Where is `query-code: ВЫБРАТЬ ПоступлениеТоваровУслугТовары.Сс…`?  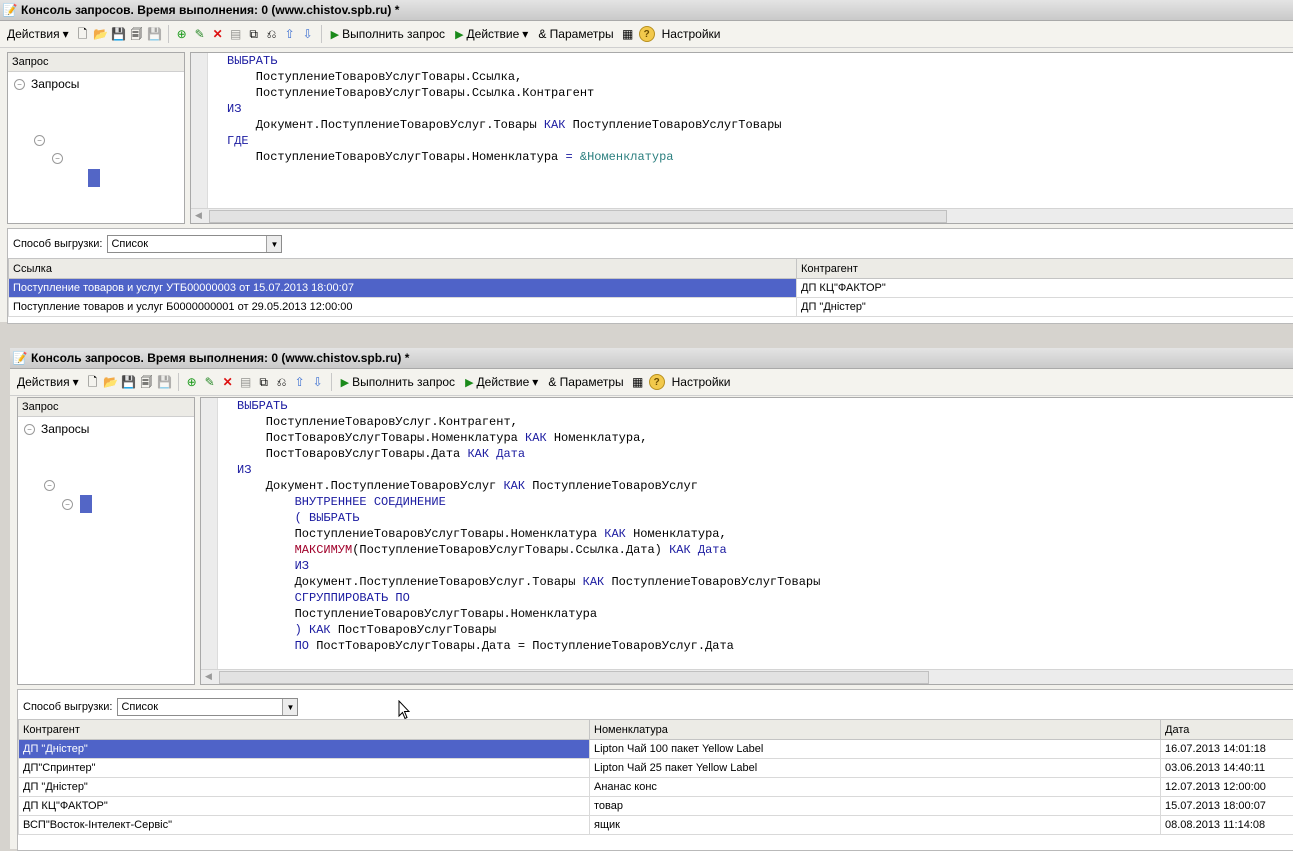
query-code: ВЫБРАТЬ ПоступлениеТоваровУслугТовары.Сс… is located at coordinates (504, 109).